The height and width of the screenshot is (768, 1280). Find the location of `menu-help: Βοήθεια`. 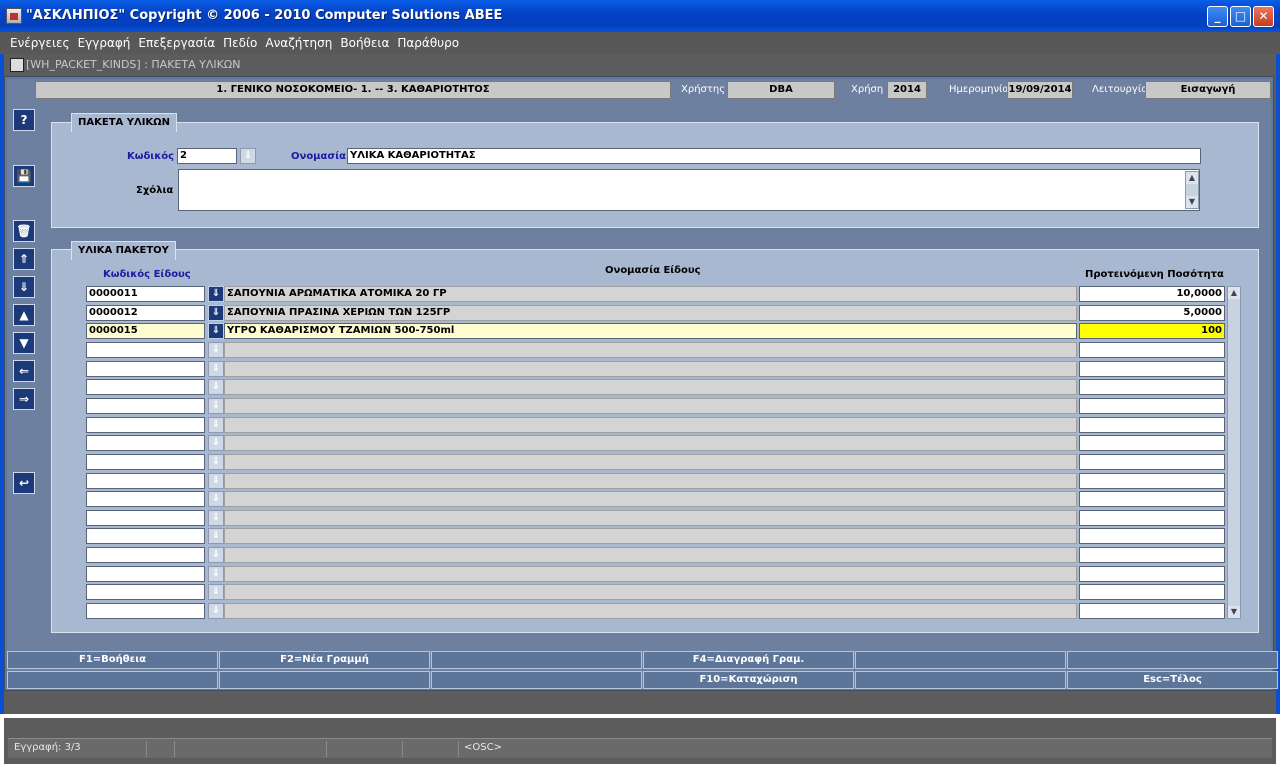

menu-help: Βοήθεια is located at coordinates (364, 43).